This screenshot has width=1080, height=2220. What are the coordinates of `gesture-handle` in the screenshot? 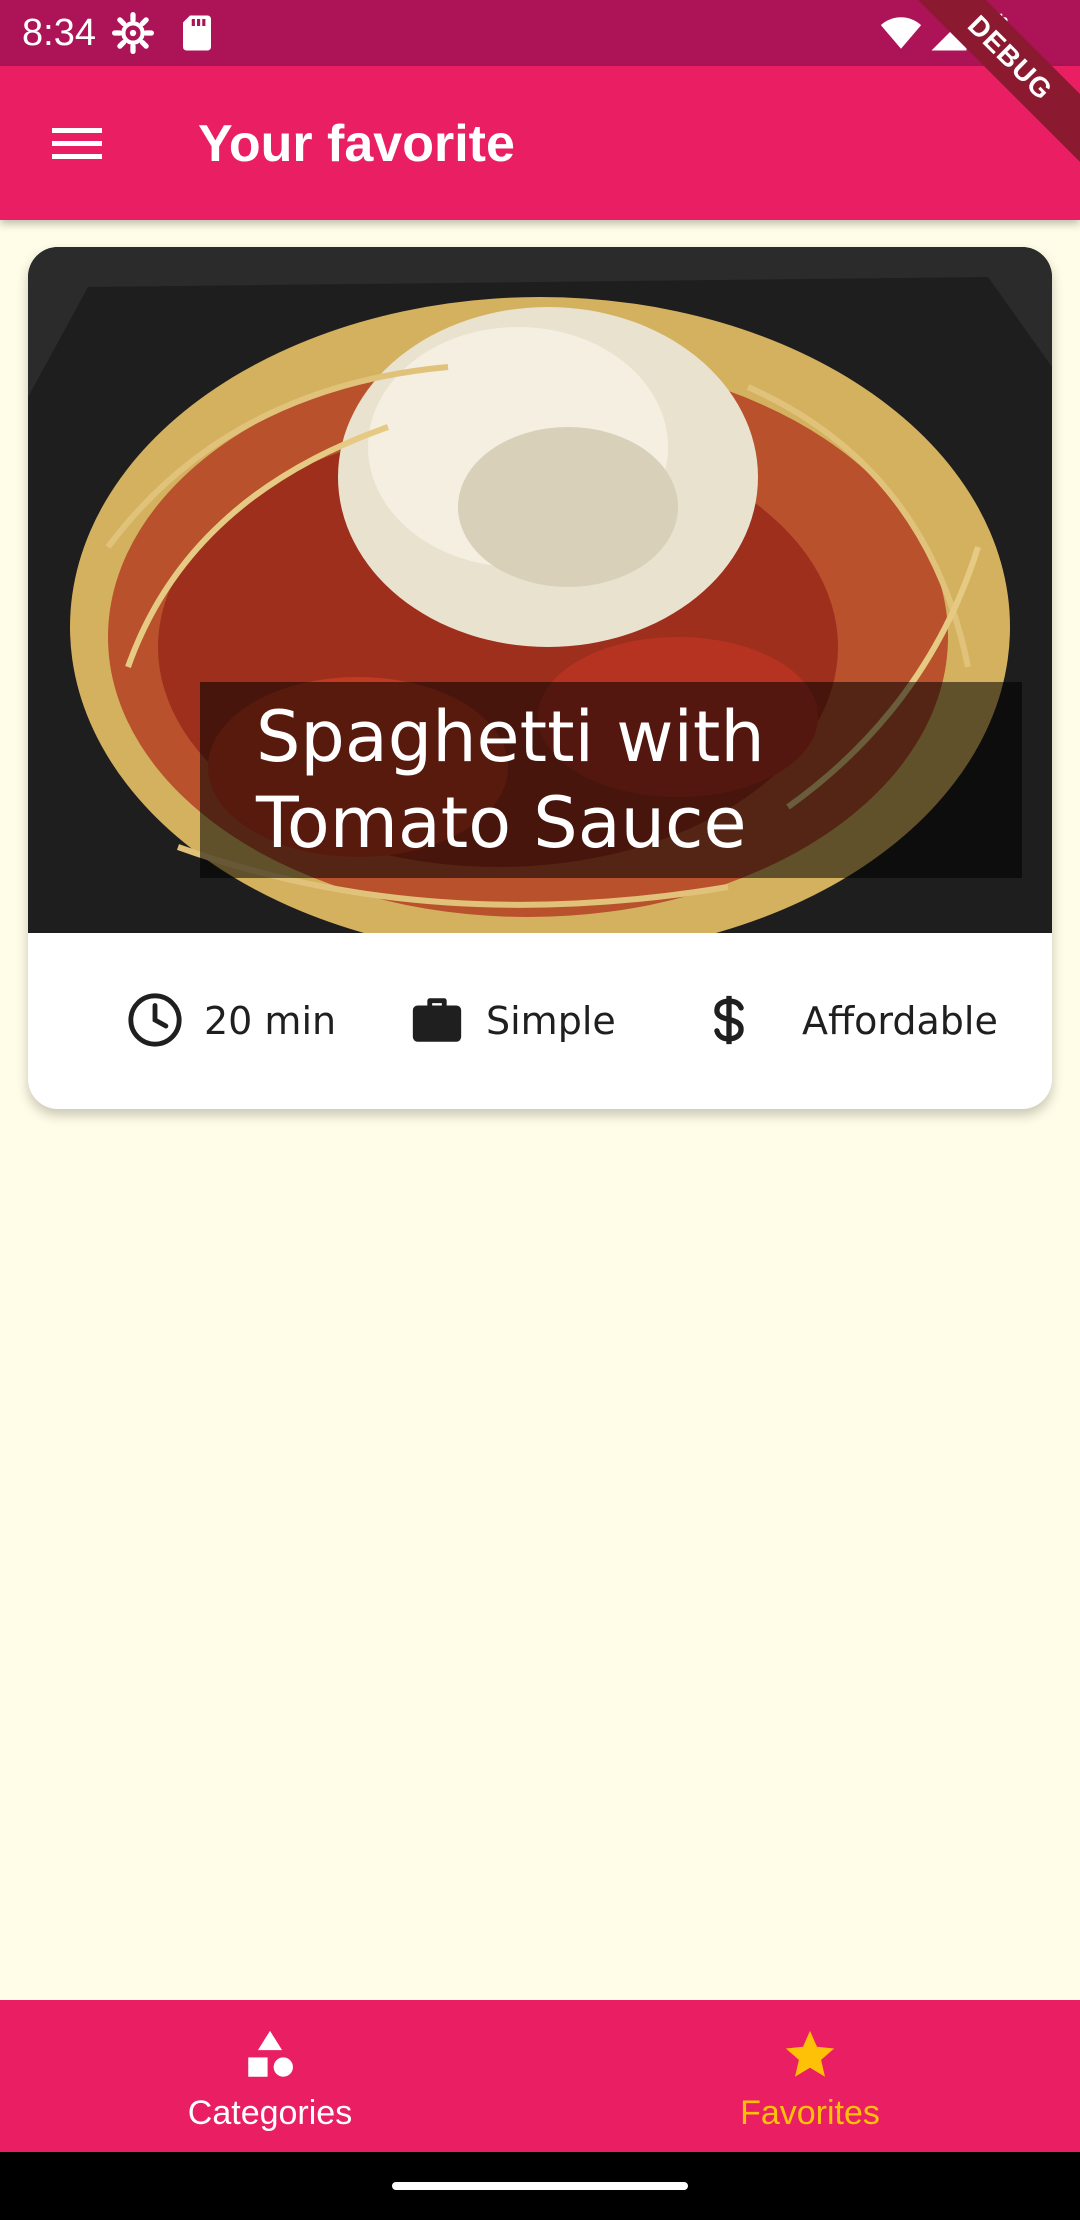 It's located at (540, 2186).